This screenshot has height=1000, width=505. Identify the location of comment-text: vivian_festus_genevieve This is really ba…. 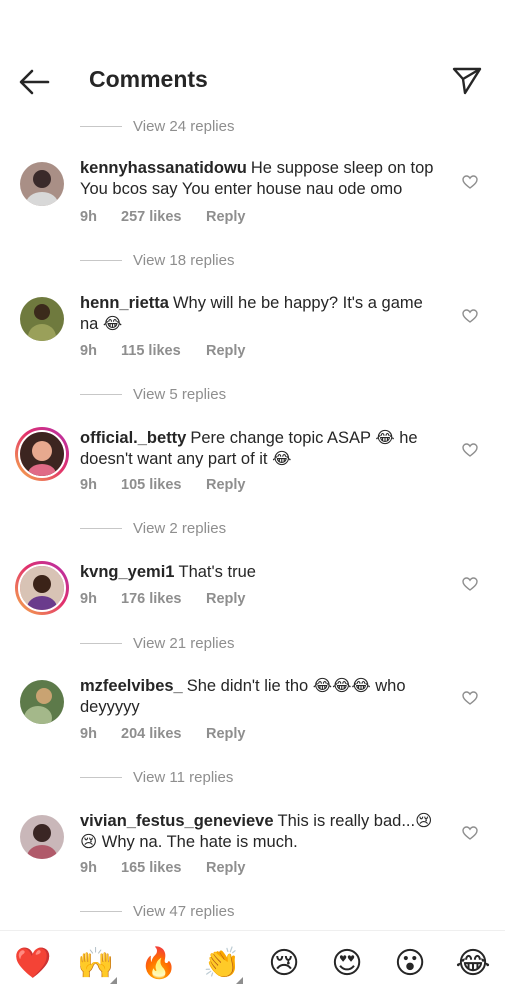
(261, 832).